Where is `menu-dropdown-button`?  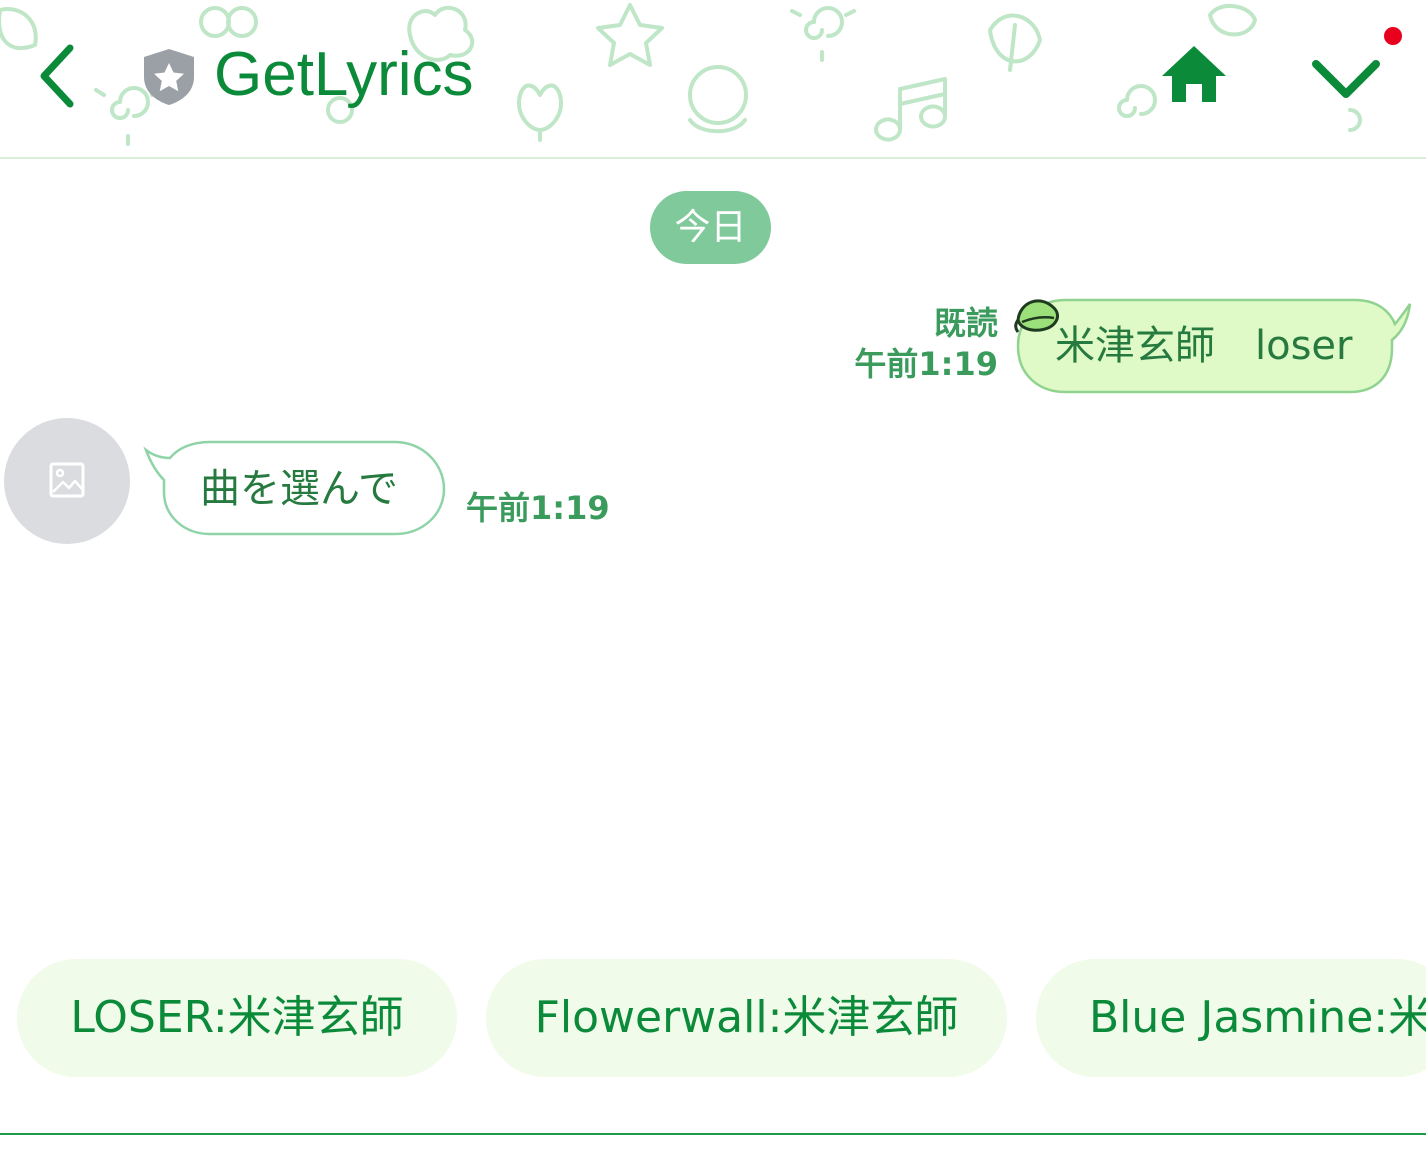 menu-dropdown-button is located at coordinates (1346, 80).